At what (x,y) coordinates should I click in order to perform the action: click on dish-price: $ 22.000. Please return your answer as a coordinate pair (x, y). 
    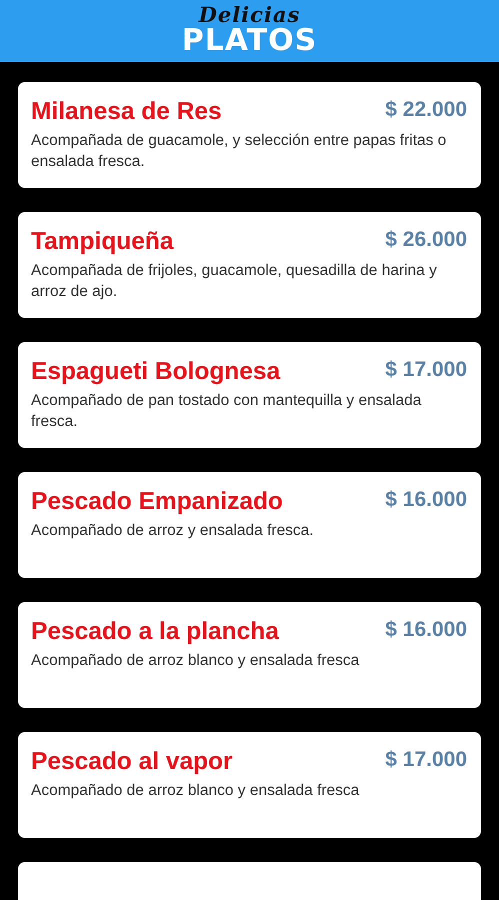
    Looking at the image, I should click on (426, 110).